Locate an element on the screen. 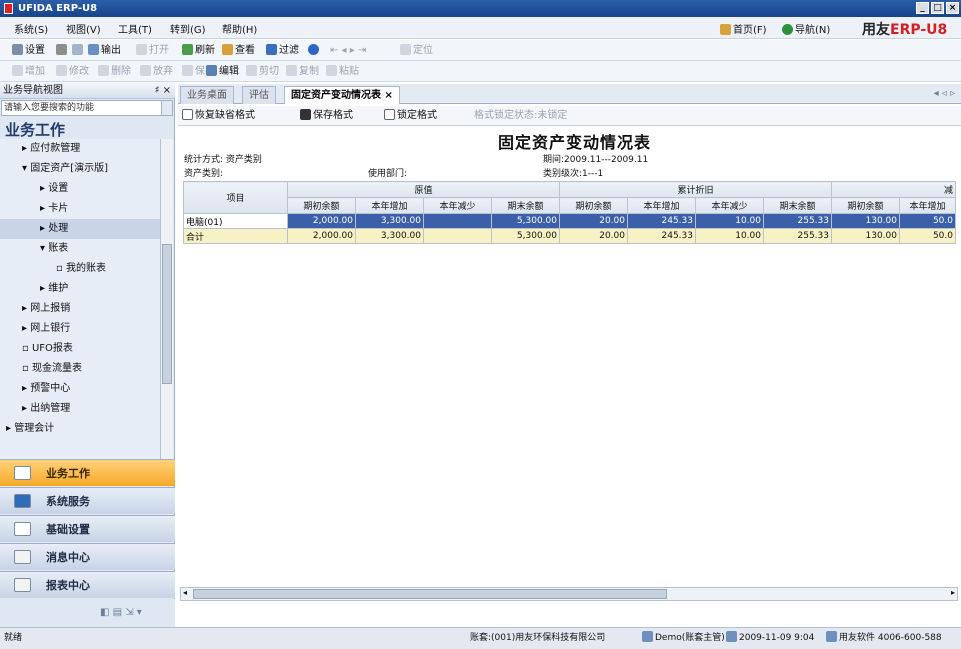 Image resolution: width=961 pixels, height=649 pixels. delete-button: 删除 is located at coordinates (114, 71).